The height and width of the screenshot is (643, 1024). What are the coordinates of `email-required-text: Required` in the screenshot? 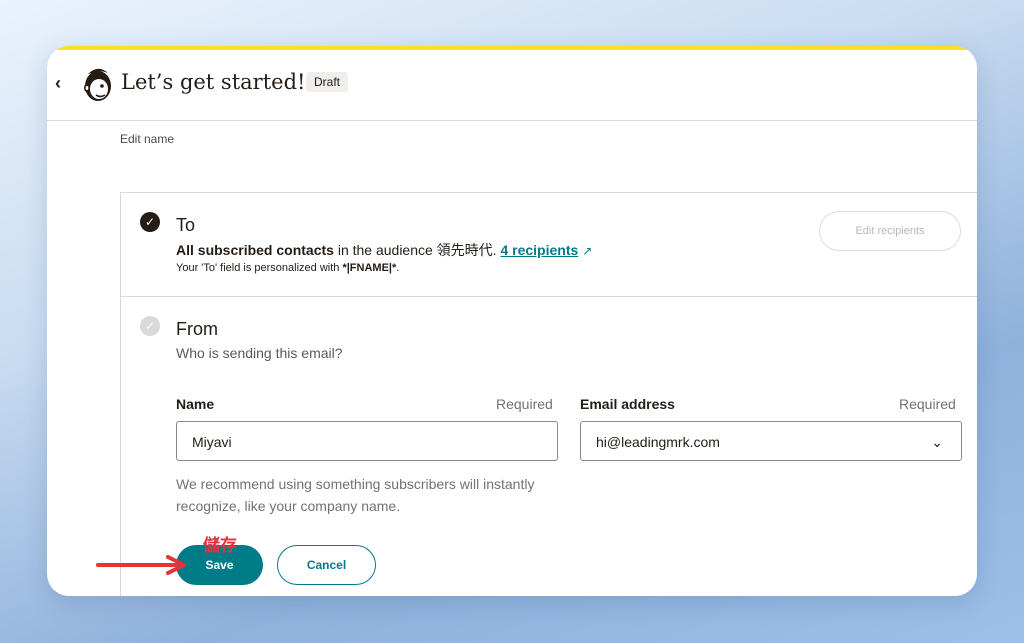 It's located at (927, 404).